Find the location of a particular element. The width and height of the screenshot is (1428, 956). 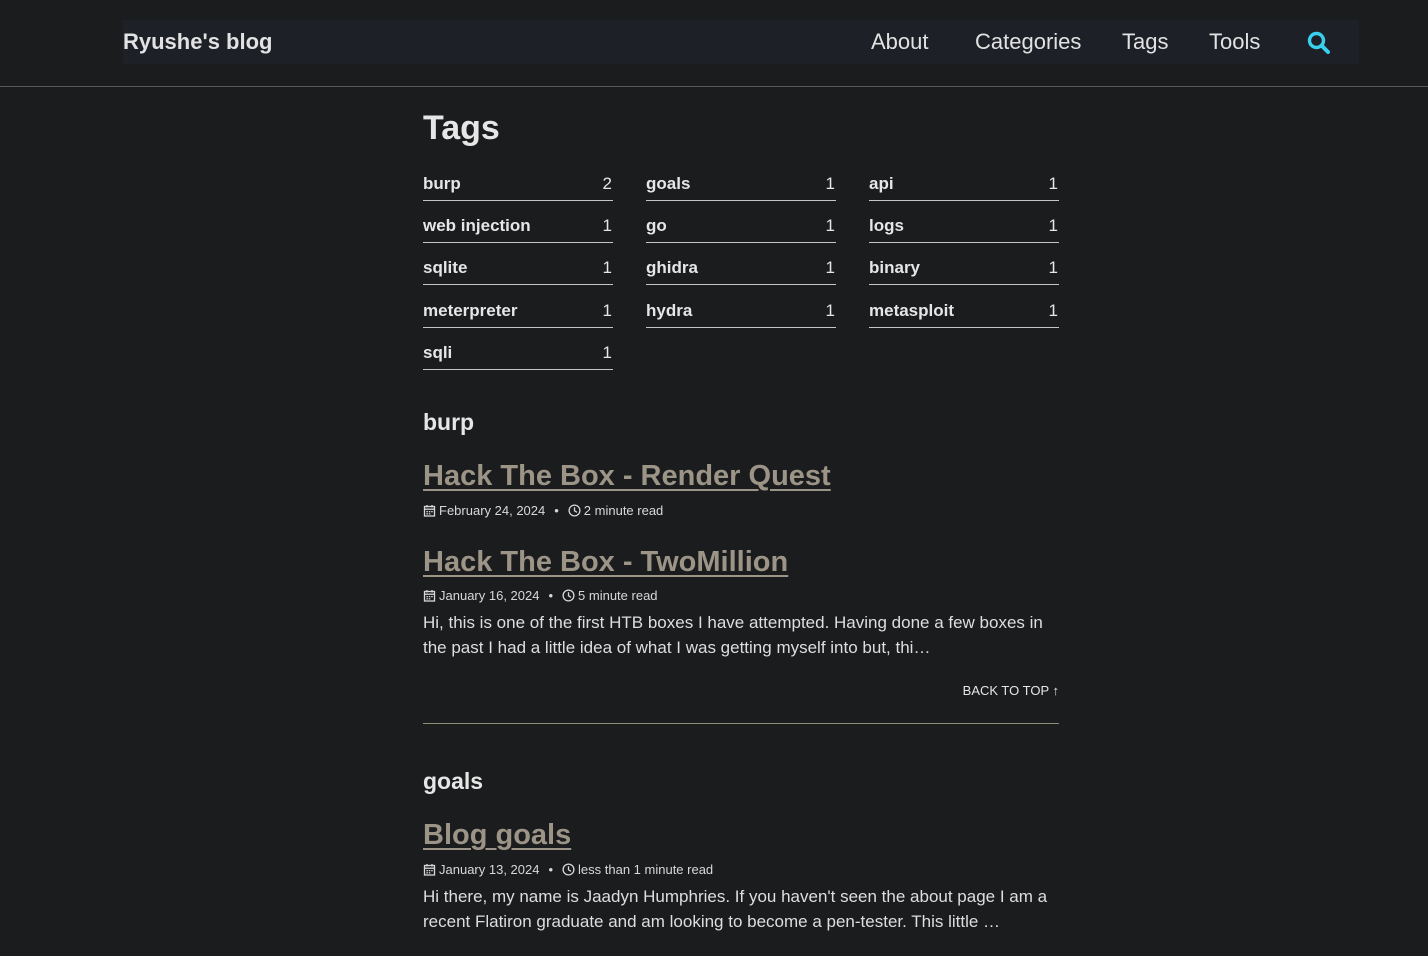

tag-name: web injection is located at coordinates (477, 225).